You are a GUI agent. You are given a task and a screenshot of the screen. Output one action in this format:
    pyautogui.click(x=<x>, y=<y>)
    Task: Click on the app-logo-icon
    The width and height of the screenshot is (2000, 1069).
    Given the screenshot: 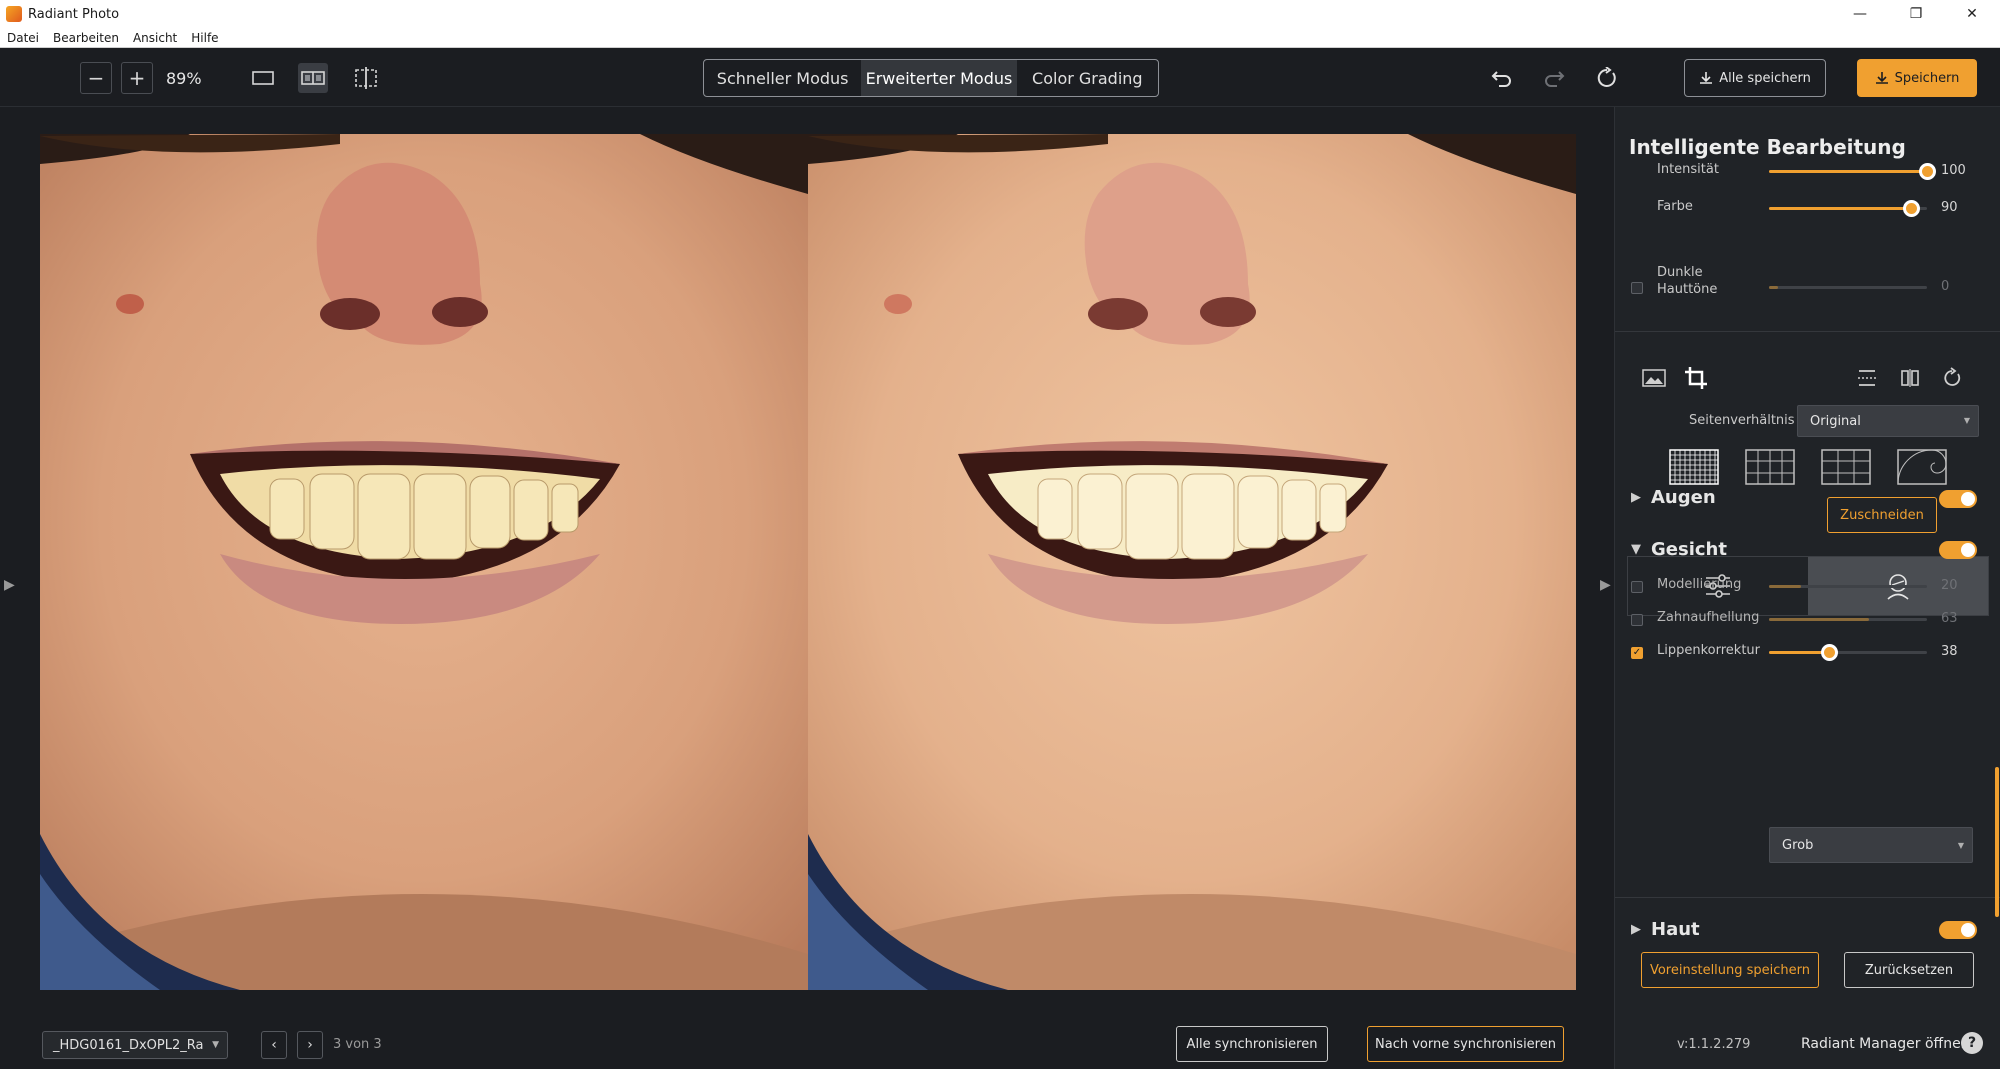 What is the action you would take?
    pyautogui.click(x=14, y=14)
    